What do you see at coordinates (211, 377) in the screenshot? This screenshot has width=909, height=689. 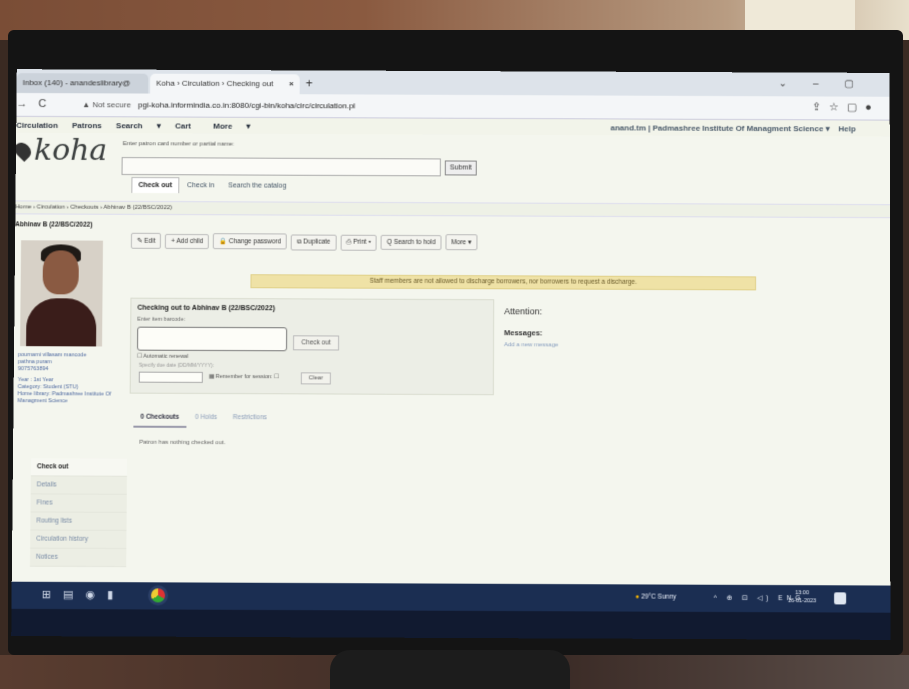 I see `calendar-icon: ▦` at bounding box center [211, 377].